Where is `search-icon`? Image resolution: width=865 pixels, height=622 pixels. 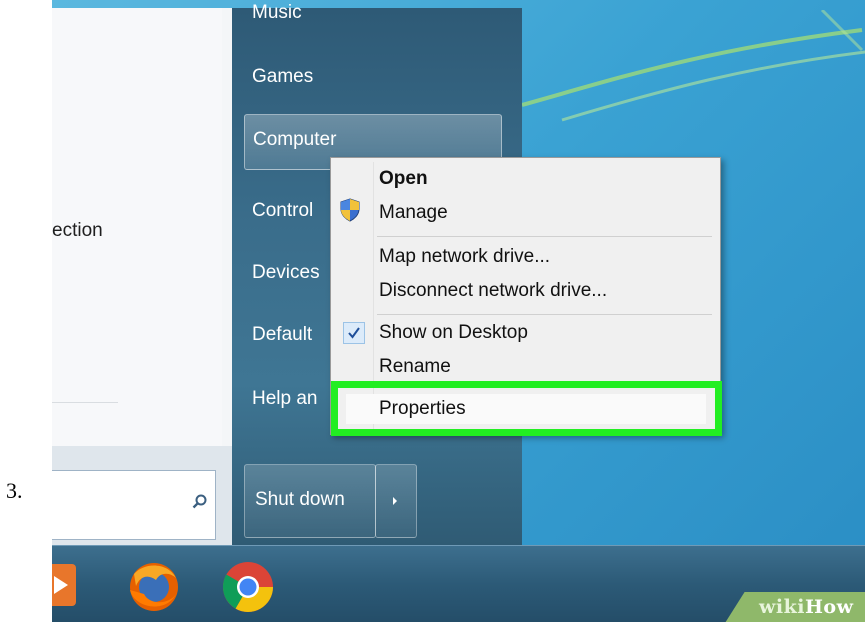 search-icon is located at coordinates (199, 501).